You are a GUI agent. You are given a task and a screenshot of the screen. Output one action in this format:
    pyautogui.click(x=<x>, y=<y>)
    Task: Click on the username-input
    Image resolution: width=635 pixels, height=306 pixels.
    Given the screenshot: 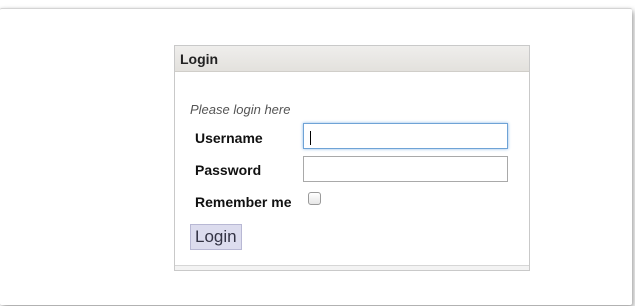 What is the action you would take?
    pyautogui.click(x=405, y=136)
    